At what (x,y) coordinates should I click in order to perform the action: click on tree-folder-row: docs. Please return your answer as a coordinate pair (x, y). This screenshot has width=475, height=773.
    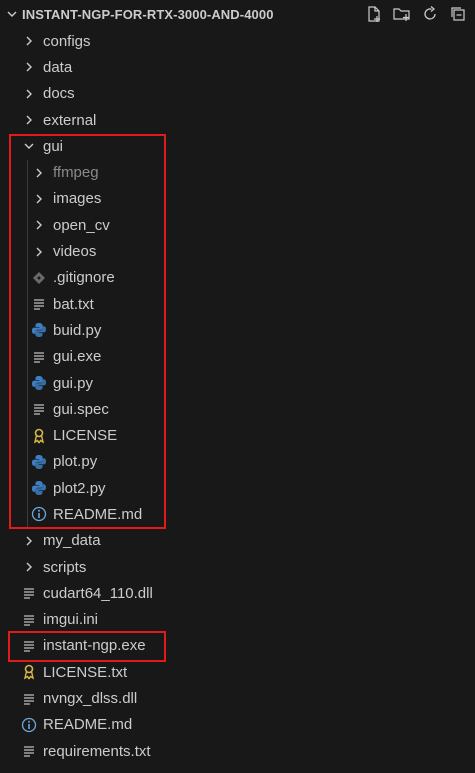
    Looking at the image, I should click on (237, 94).